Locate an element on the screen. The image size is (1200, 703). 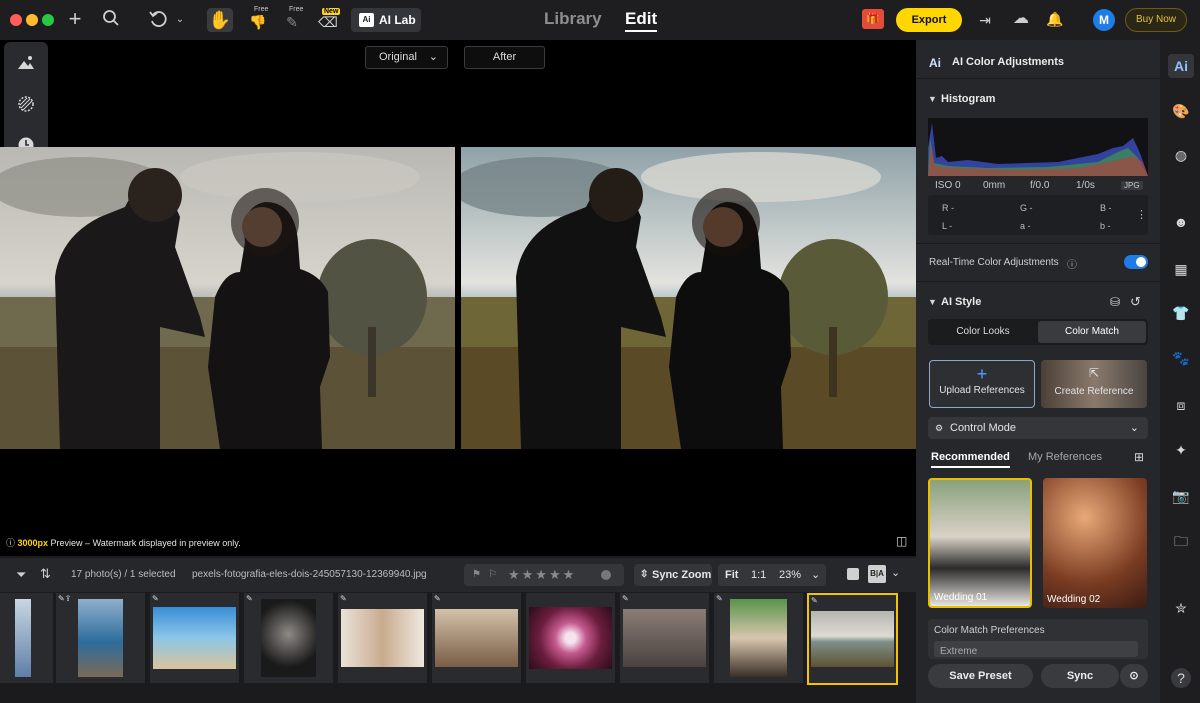
histogram-title: Histogram is located at coordinates (968, 99).